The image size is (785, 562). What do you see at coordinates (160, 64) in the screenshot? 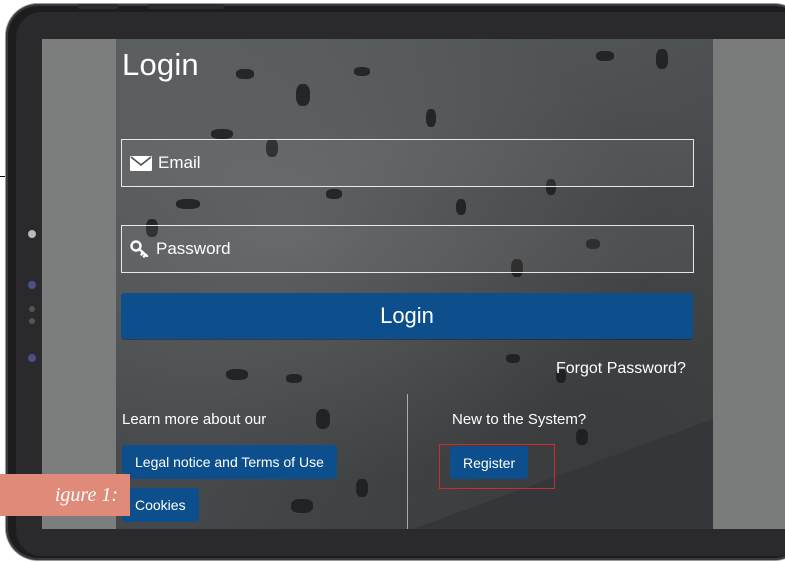
I see `page-title: Login` at bounding box center [160, 64].